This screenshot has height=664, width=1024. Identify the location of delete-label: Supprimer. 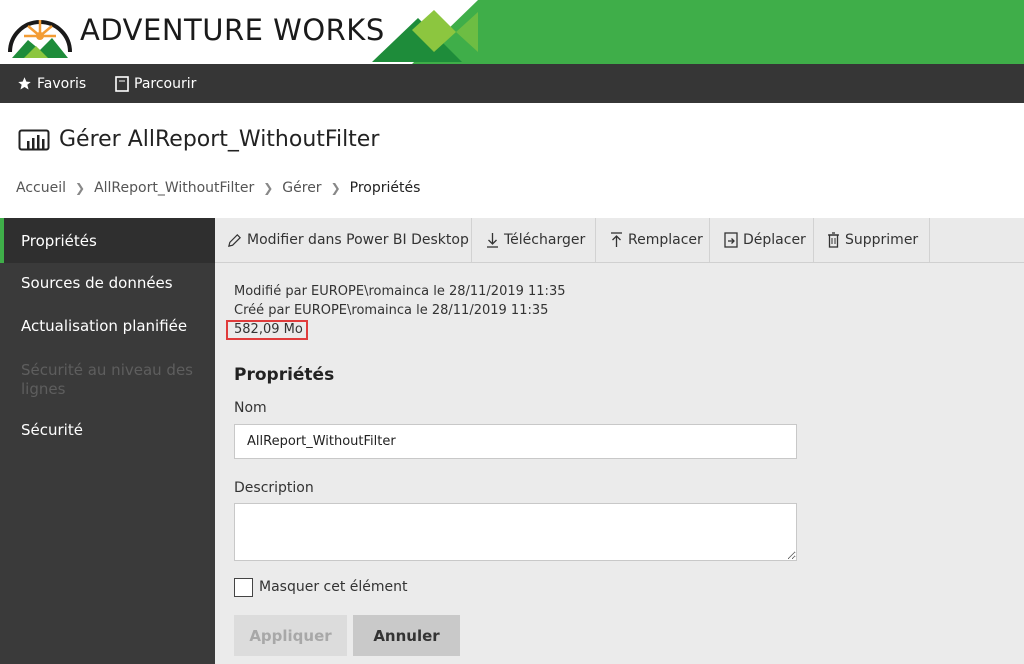
(882, 240).